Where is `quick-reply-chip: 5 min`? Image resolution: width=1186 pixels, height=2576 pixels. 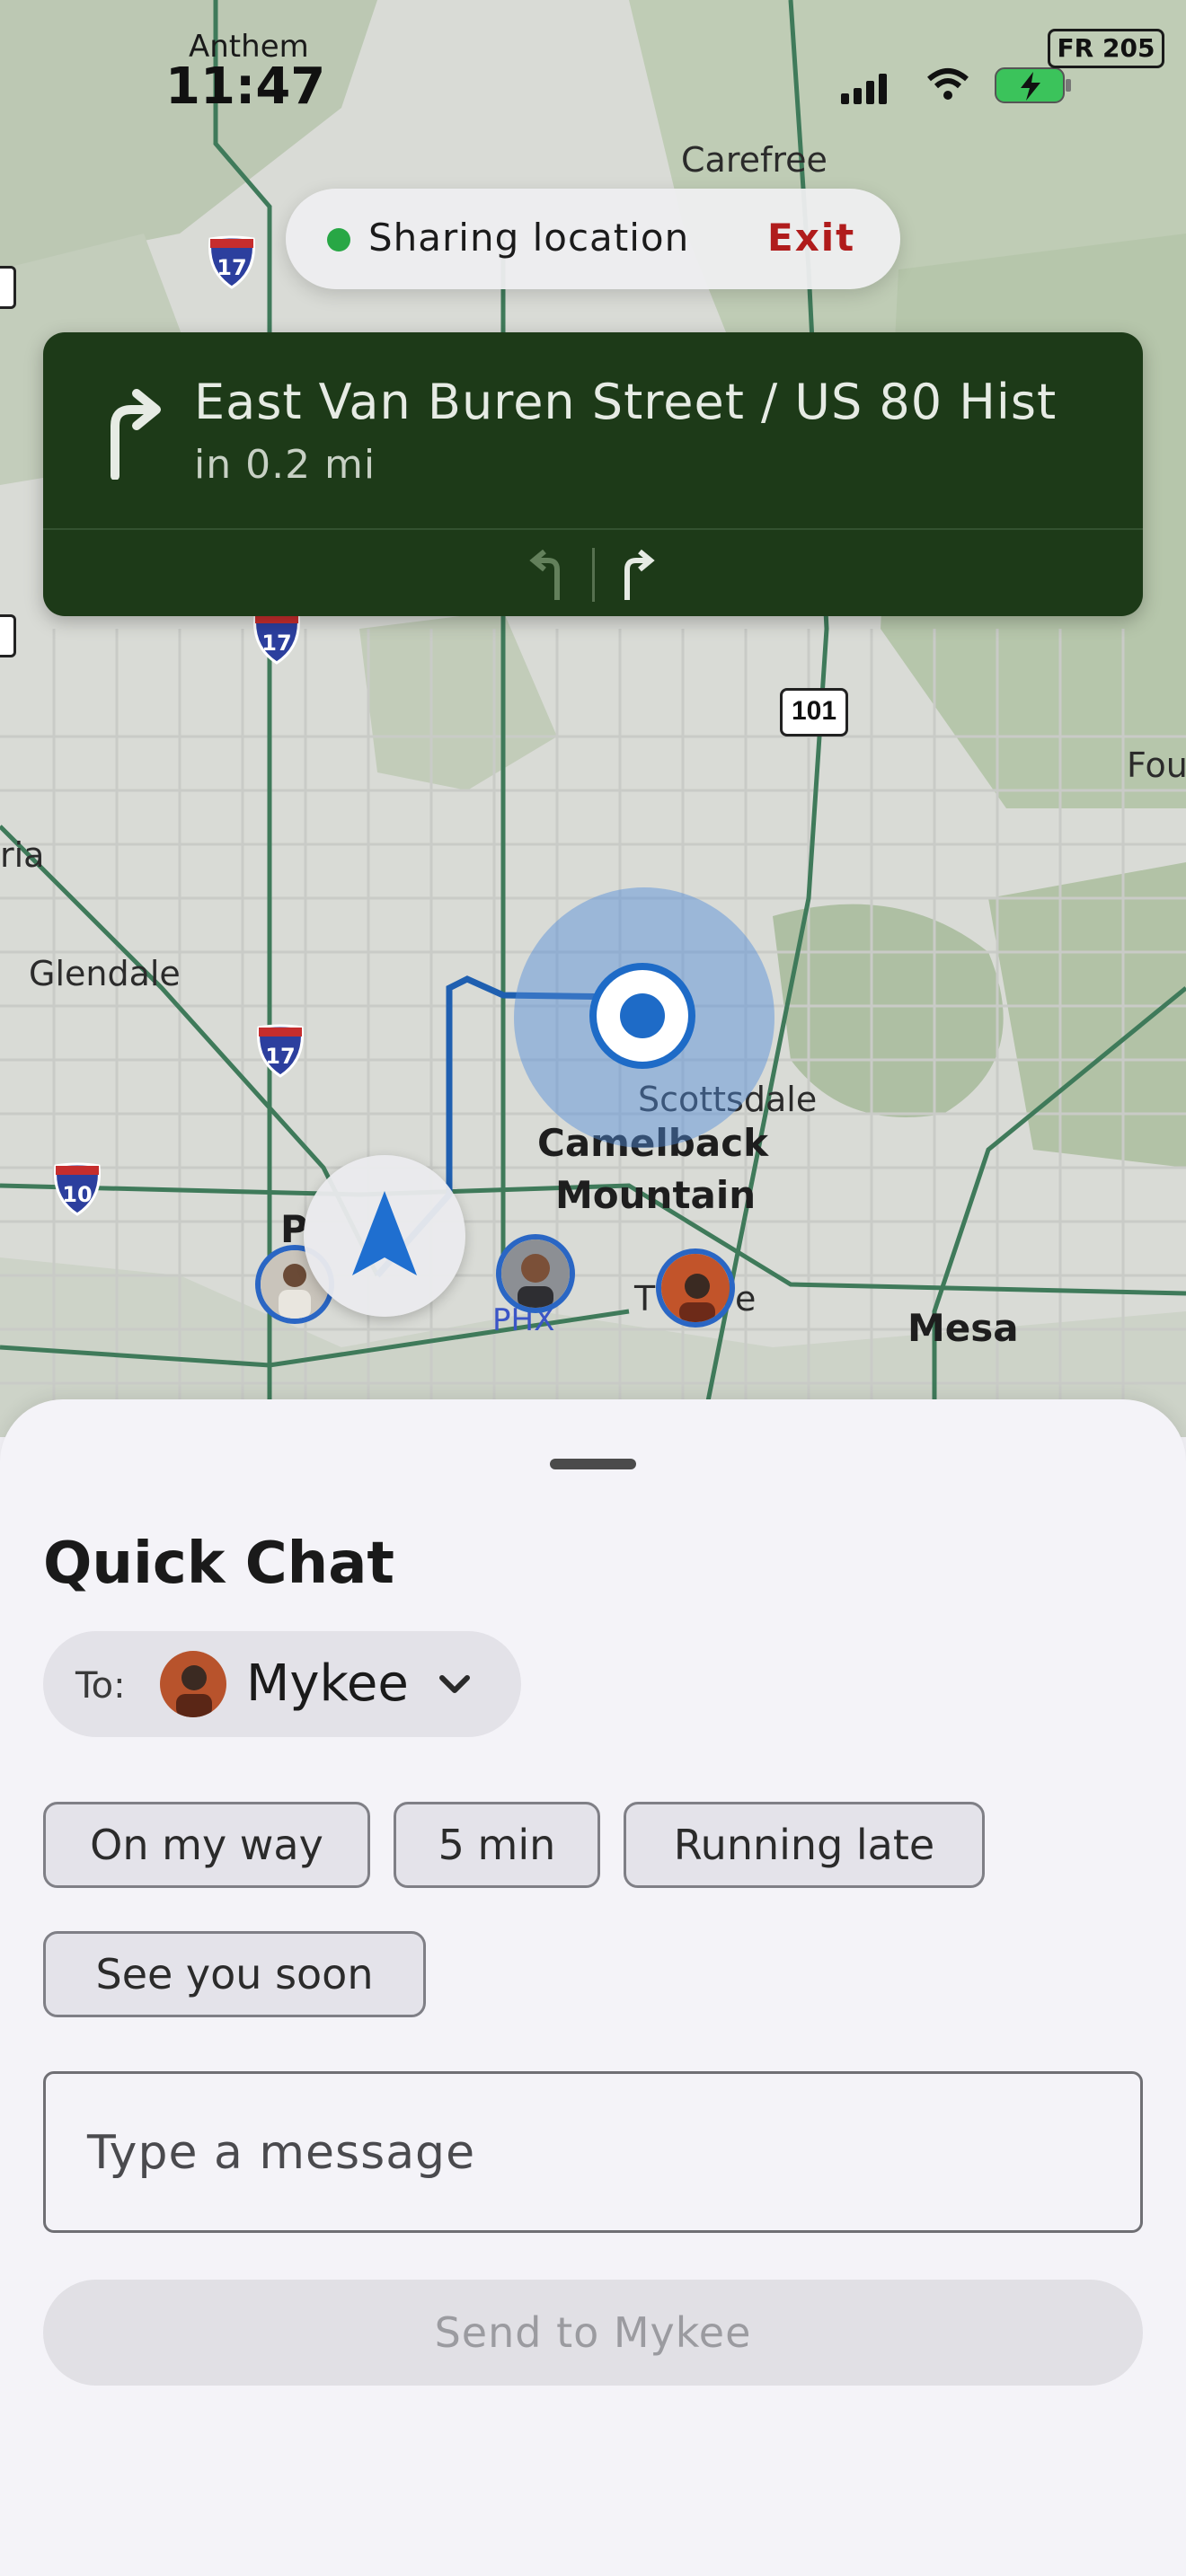
quick-reply-chip: 5 min is located at coordinates (497, 1845).